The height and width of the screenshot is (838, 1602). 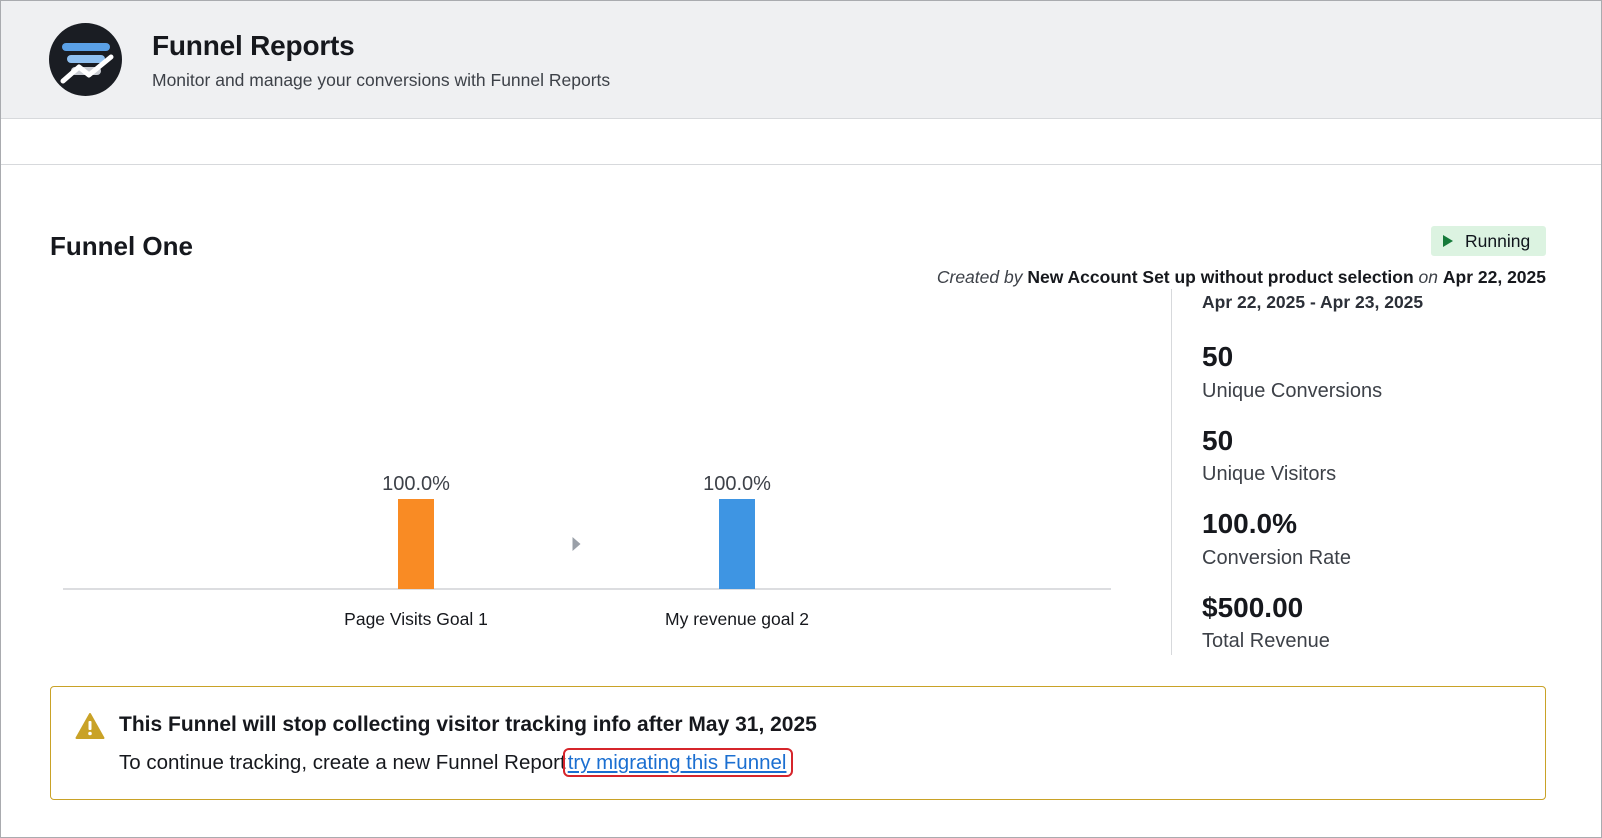 What do you see at coordinates (1218, 440) in the screenshot?
I see `stat-value-unique-visitors: 50` at bounding box center [1218, 440].